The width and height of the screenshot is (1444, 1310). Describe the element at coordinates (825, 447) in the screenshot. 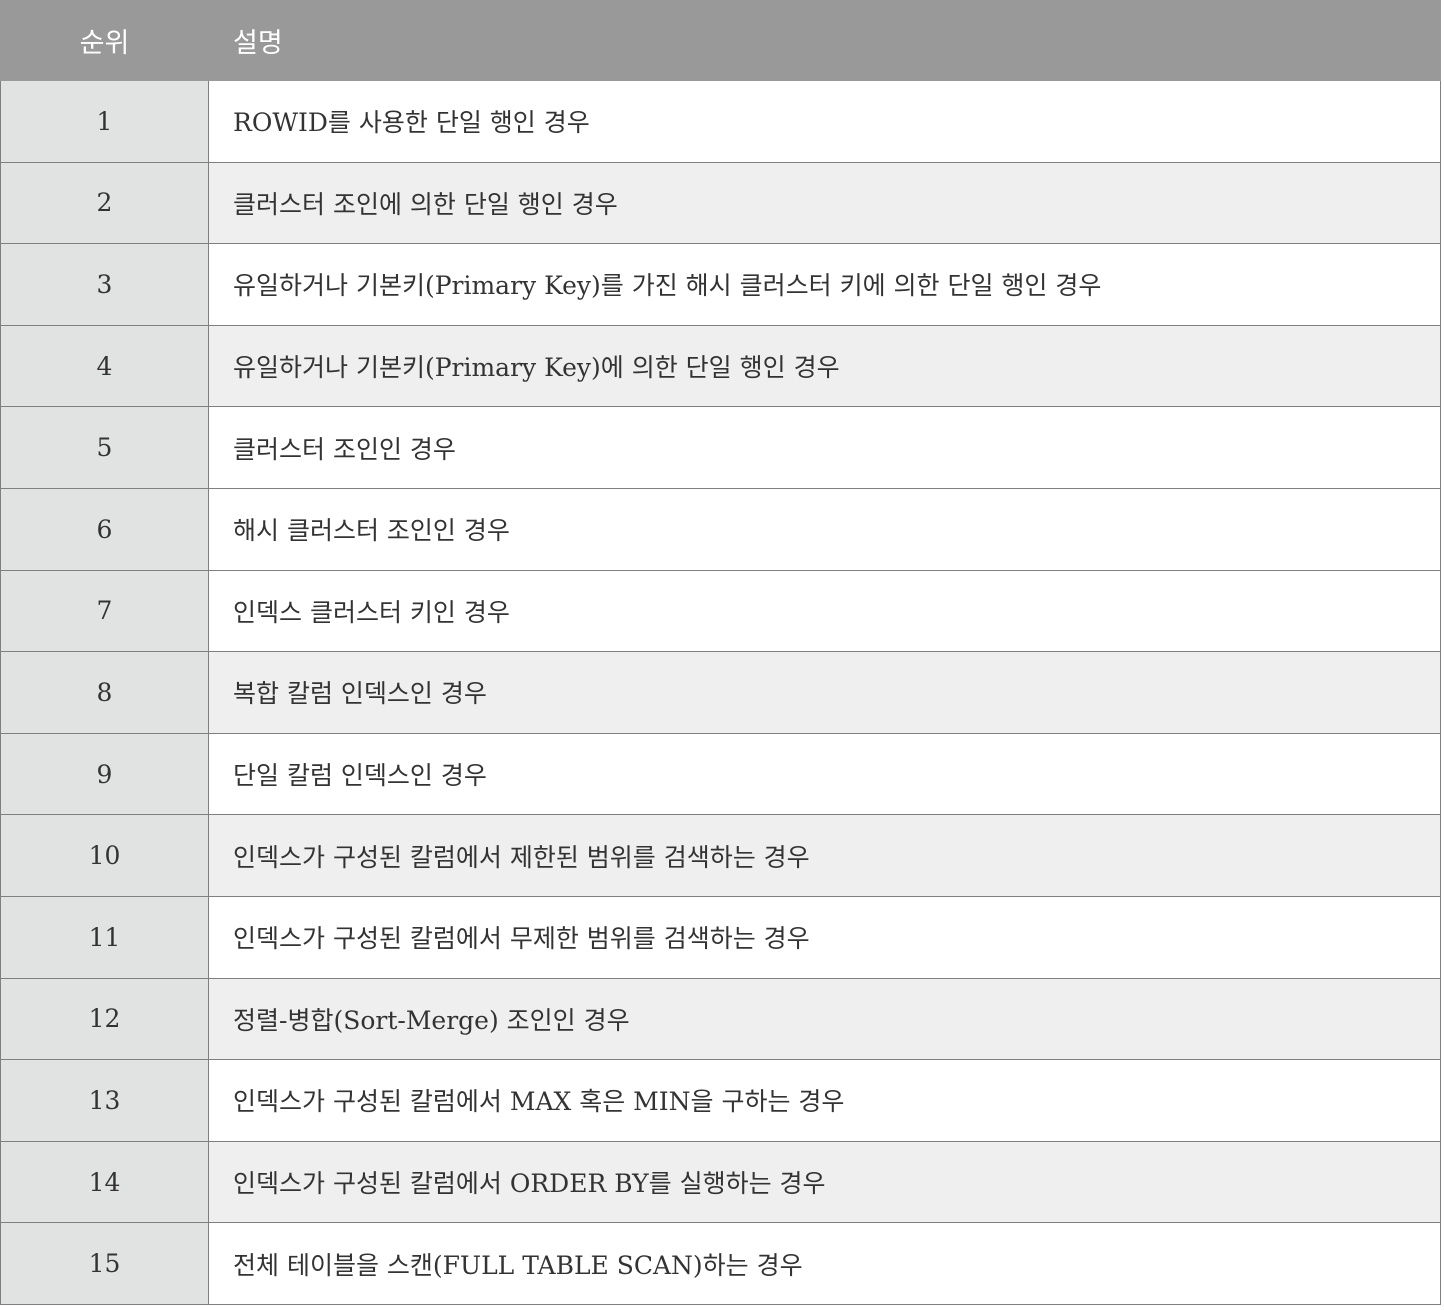

I see `description-cell: 클러스터 조인인 경우` at that location.